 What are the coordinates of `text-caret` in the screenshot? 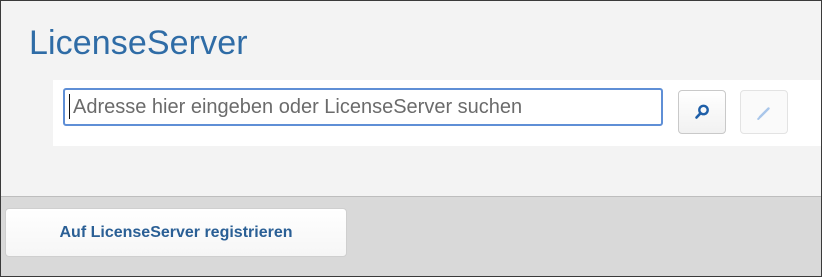 It's located at (69, 106).